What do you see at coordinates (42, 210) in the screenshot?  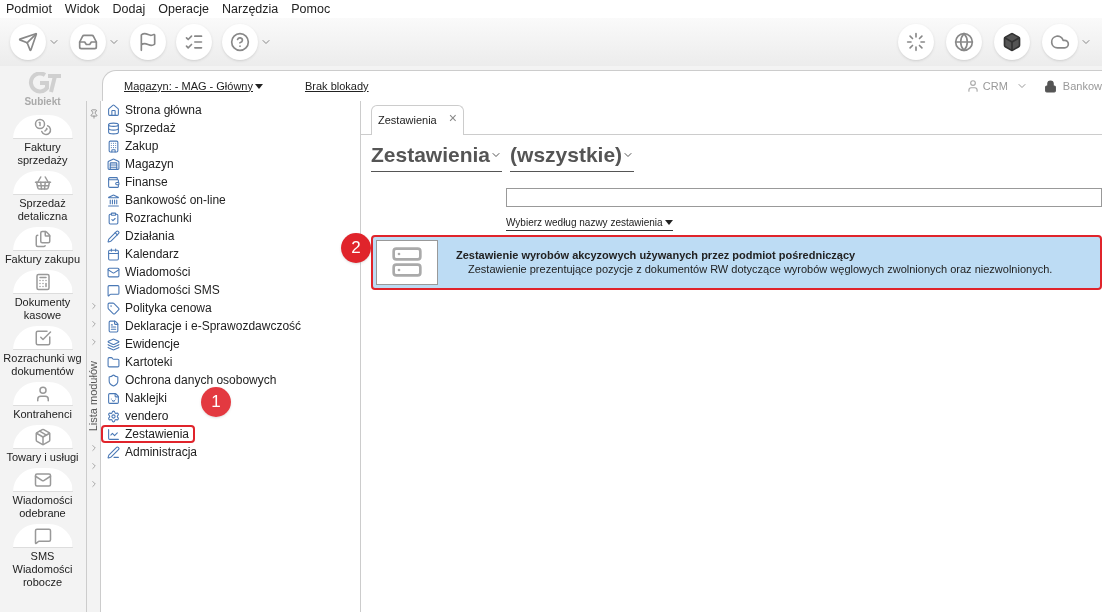 I see `nav-item: Sprzedaż detaliczna` at bounding box center [42, 210].